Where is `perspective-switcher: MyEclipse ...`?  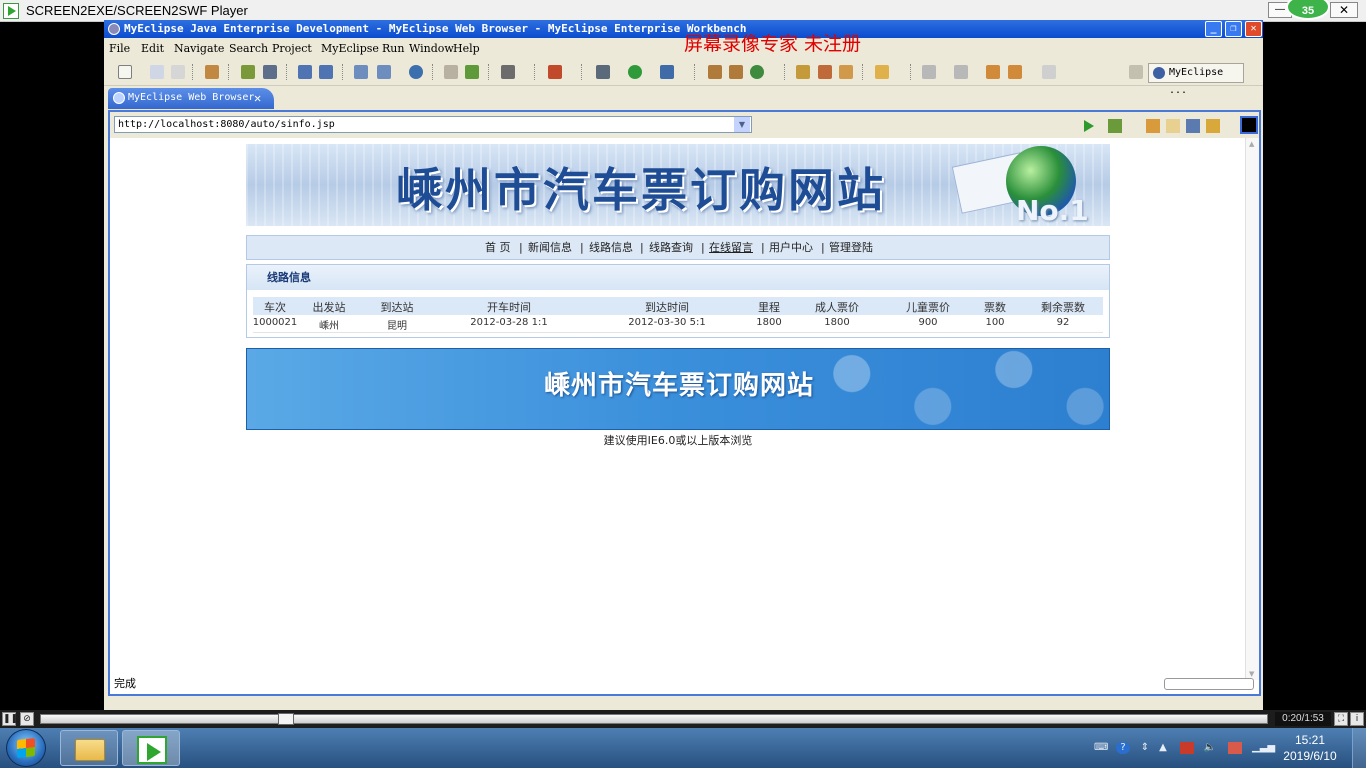
perspective-switcher: MyEclipse ... is located at coordinates (1196, 79).